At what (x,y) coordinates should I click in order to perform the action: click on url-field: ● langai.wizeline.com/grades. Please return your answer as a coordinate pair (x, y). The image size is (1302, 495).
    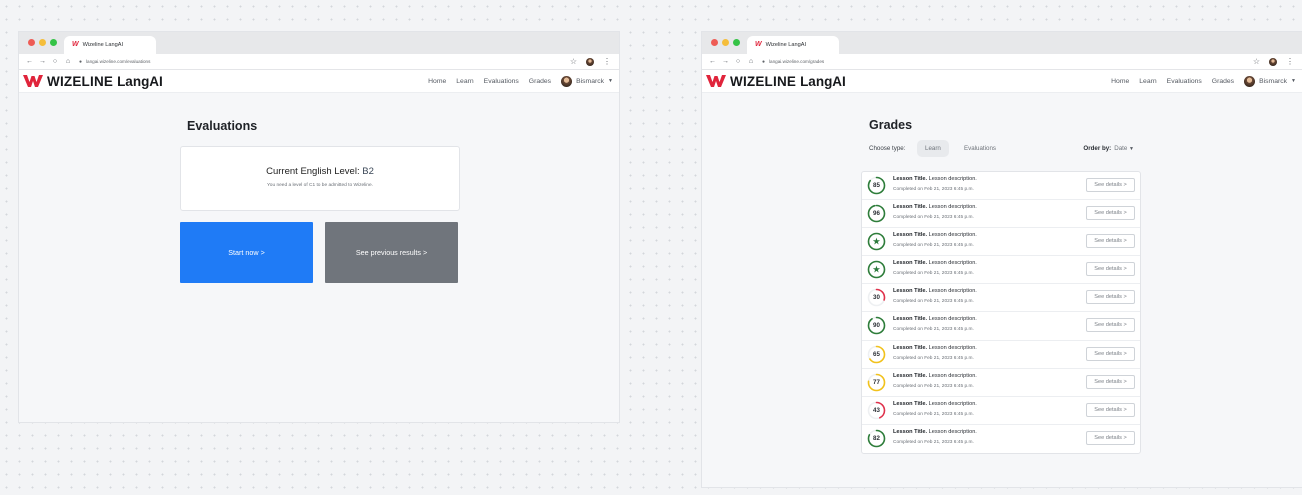
    Looking at the image, I should click on (793, 62).